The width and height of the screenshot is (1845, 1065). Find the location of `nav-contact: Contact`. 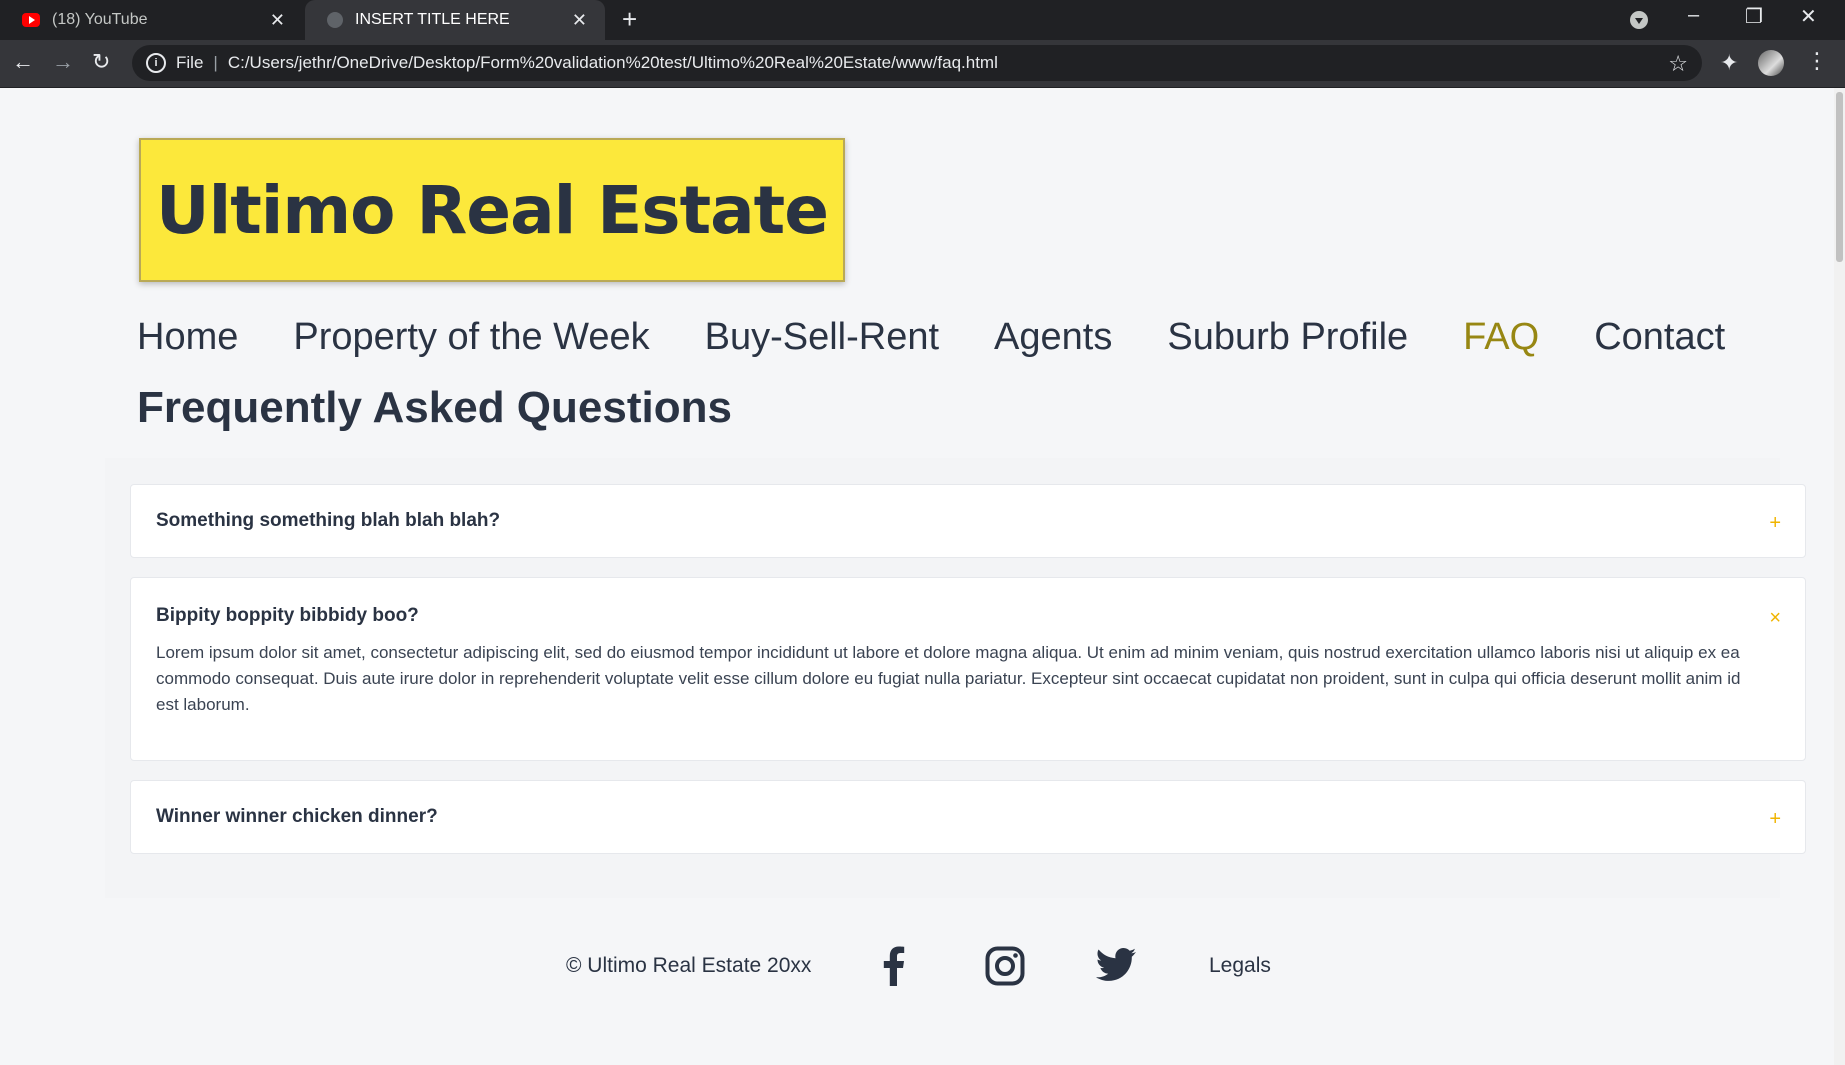

nav-contact: Contact is located at coordinates (1659, 341).